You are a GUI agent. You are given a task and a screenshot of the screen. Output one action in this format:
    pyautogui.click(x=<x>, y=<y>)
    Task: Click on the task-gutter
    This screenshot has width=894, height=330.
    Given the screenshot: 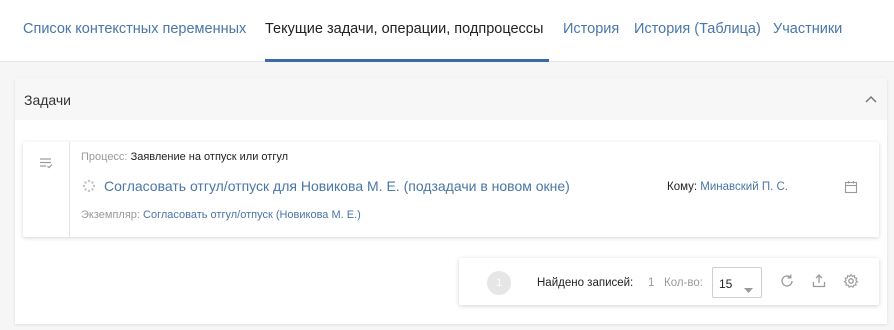 What is the action you would take?
    pyautogui.click(x=46, y=189)
    